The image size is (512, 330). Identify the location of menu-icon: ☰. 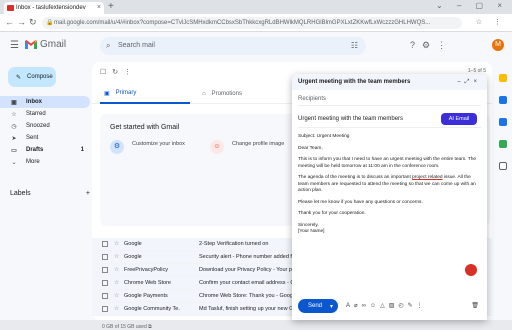
(14, 45).